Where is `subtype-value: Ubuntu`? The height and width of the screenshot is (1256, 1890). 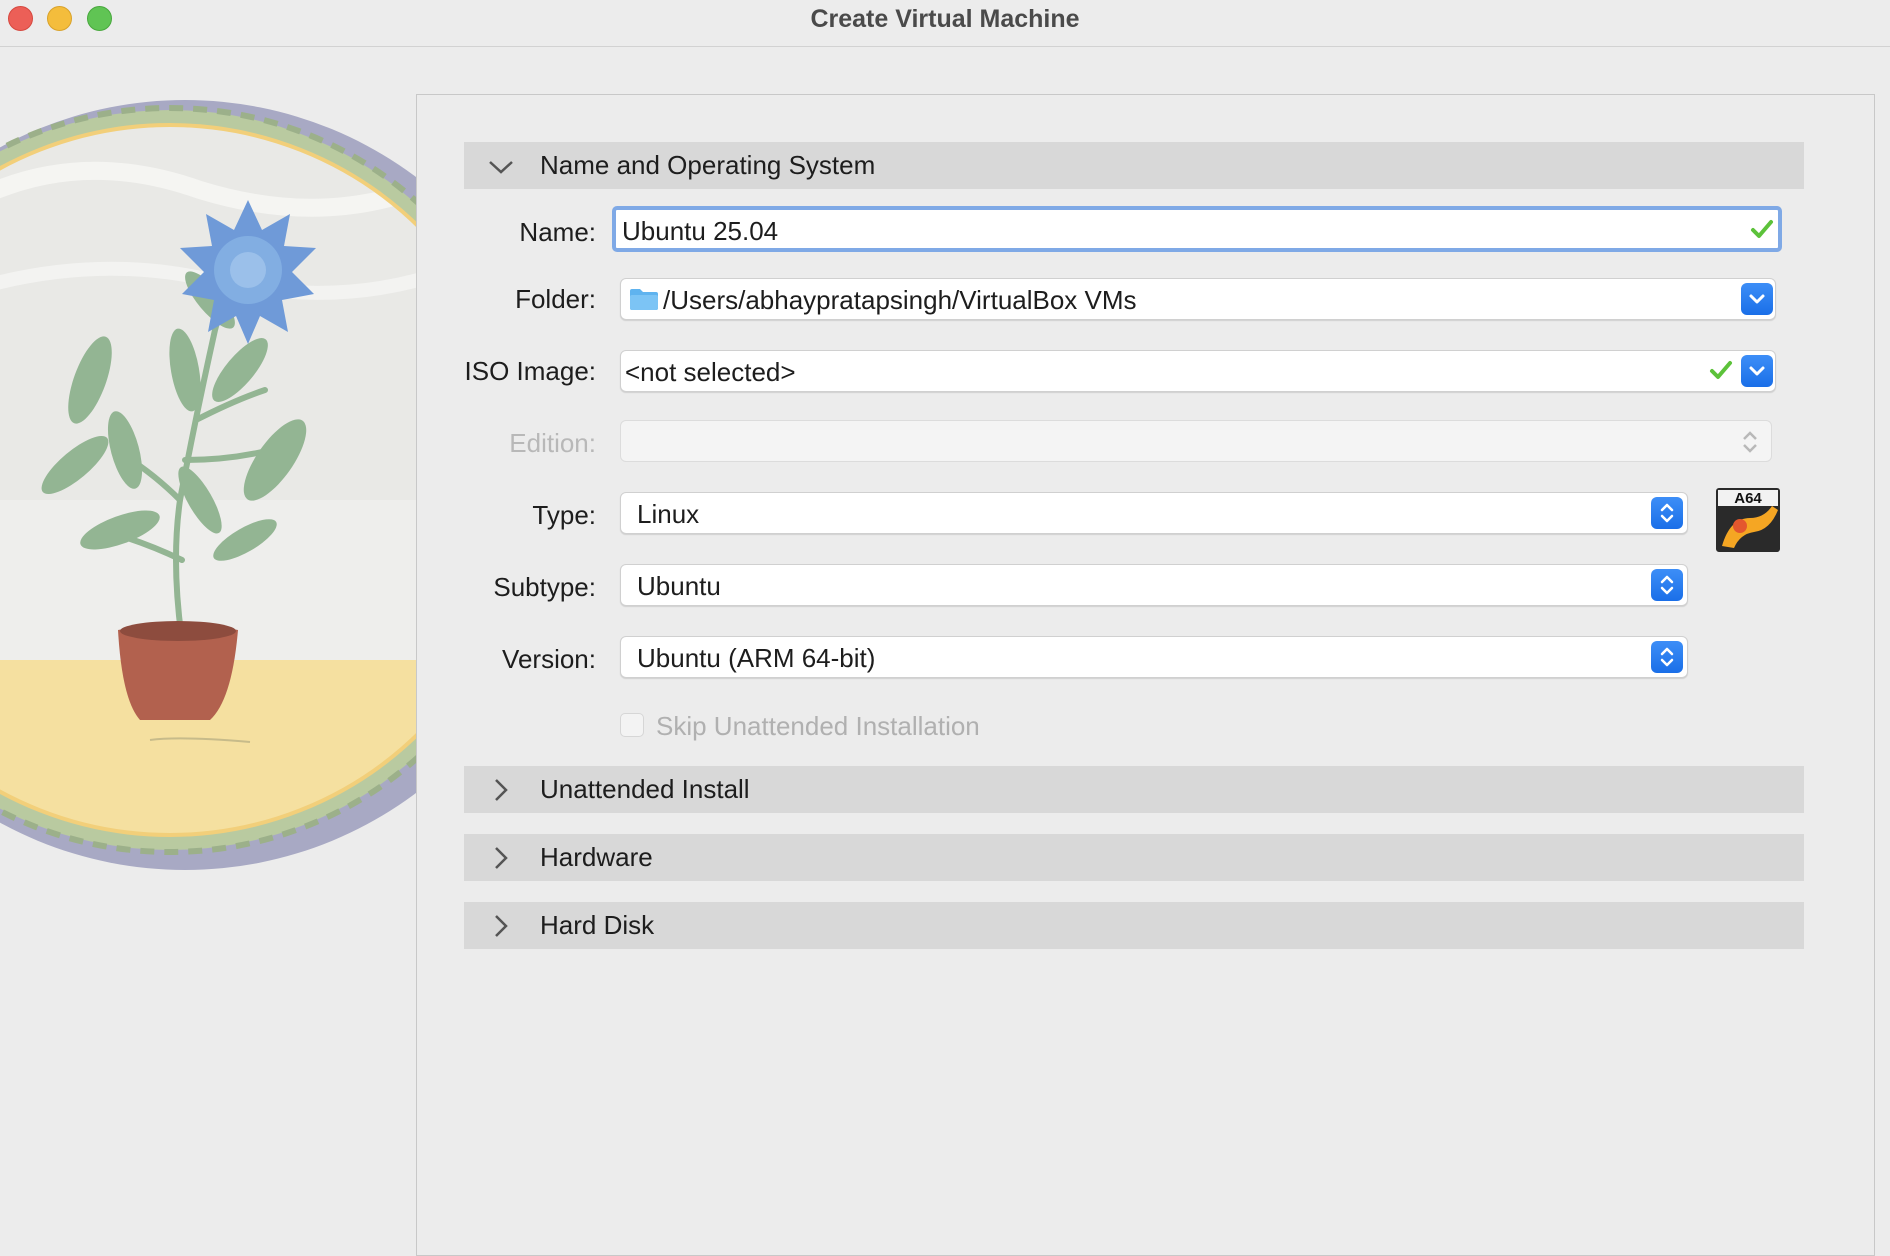 subtype-value: Ubuntu is located at coordinates (679, 586).